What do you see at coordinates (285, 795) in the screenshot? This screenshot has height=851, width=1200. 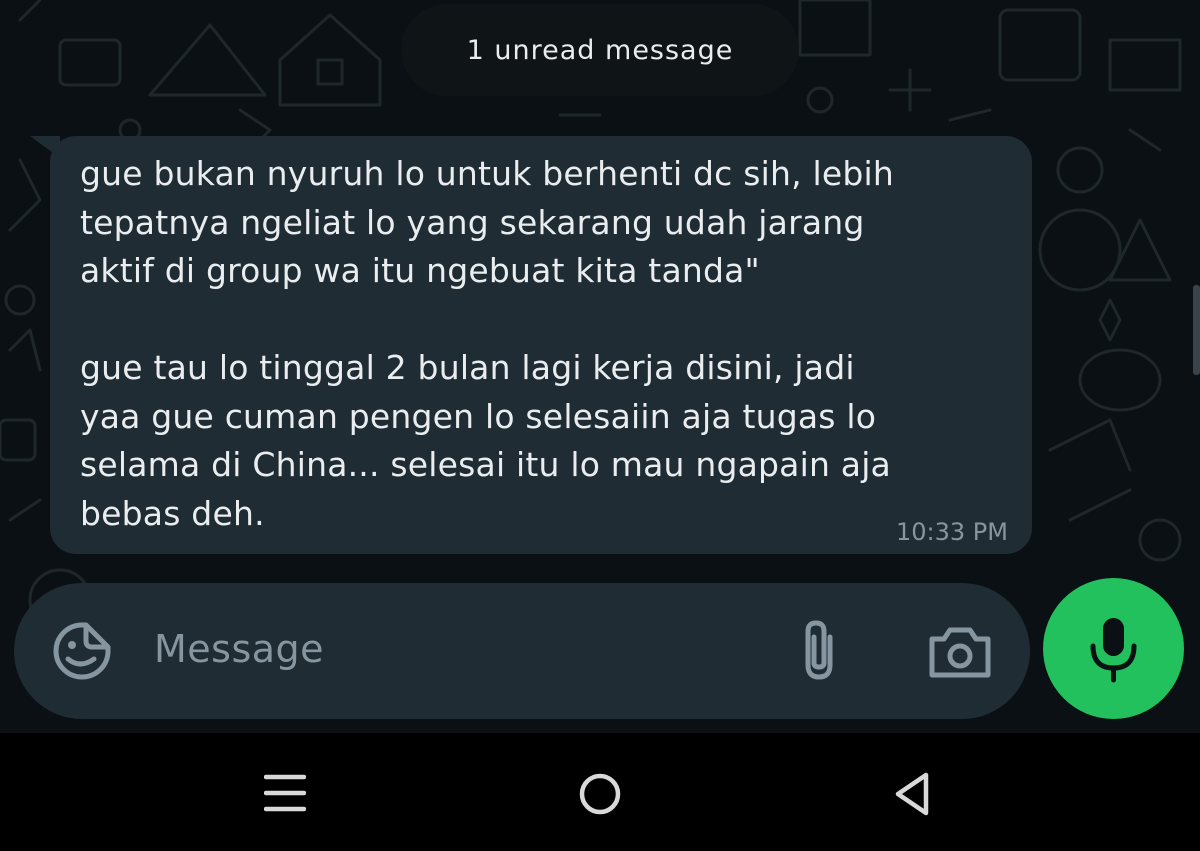 I see `recents-icon` at bounding box center [285, 795].